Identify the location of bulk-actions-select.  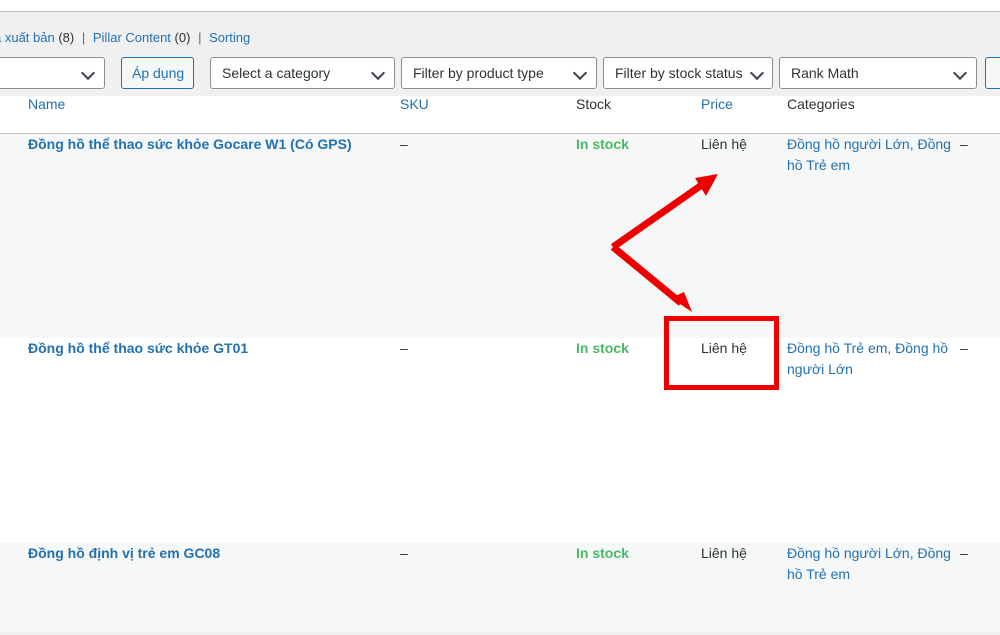
(52, 73).